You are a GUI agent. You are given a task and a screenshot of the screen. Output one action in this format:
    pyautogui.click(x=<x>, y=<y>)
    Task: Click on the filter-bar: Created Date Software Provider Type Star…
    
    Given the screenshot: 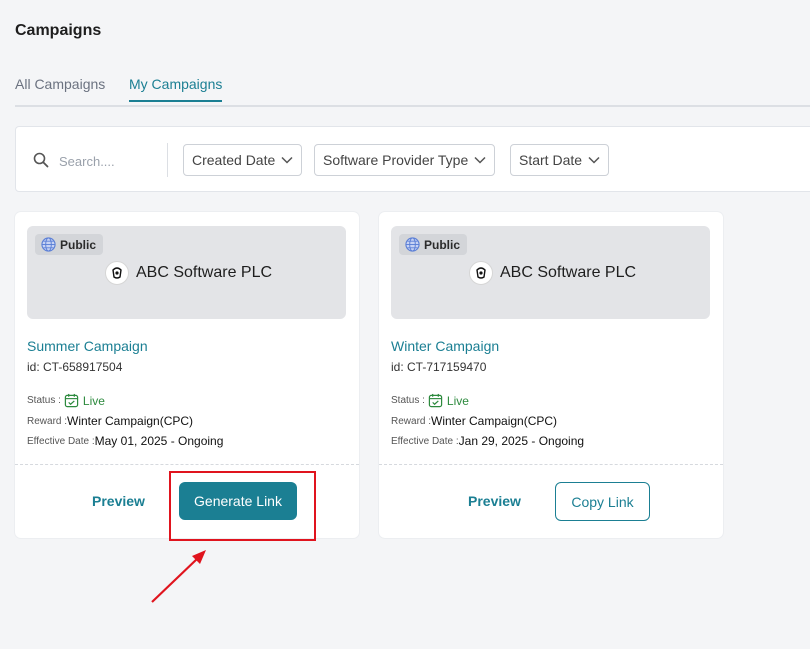 What is the action you would take?
    pyautogui.click(x=412, y=159)
    